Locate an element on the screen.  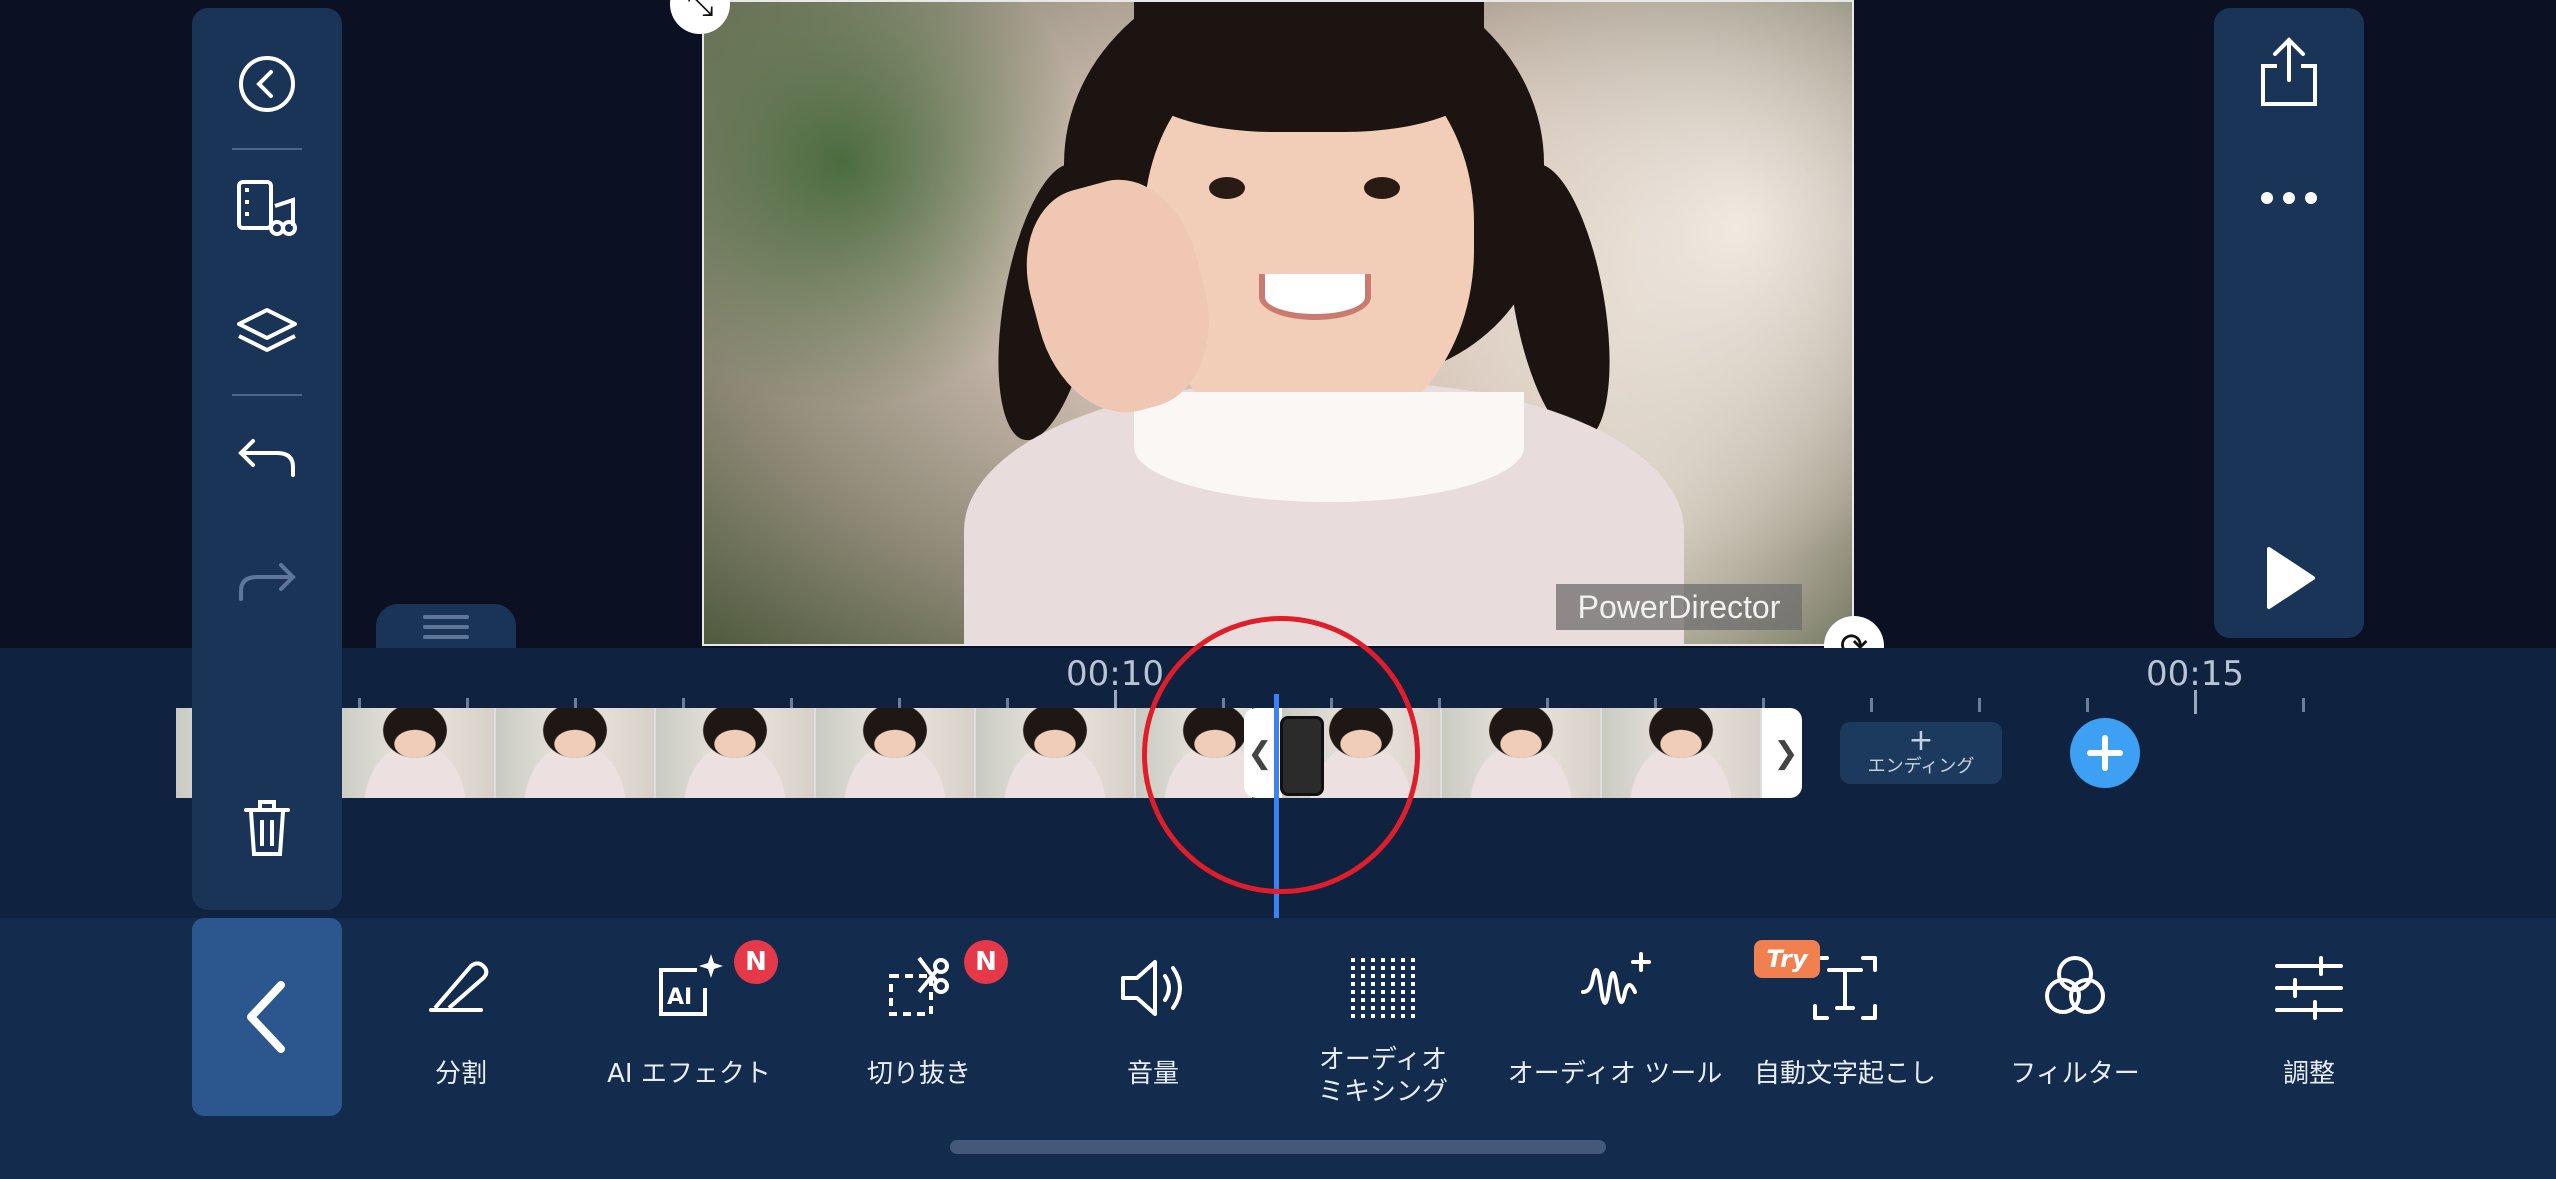
preview-bangs is located at coordinates (1309, 67).